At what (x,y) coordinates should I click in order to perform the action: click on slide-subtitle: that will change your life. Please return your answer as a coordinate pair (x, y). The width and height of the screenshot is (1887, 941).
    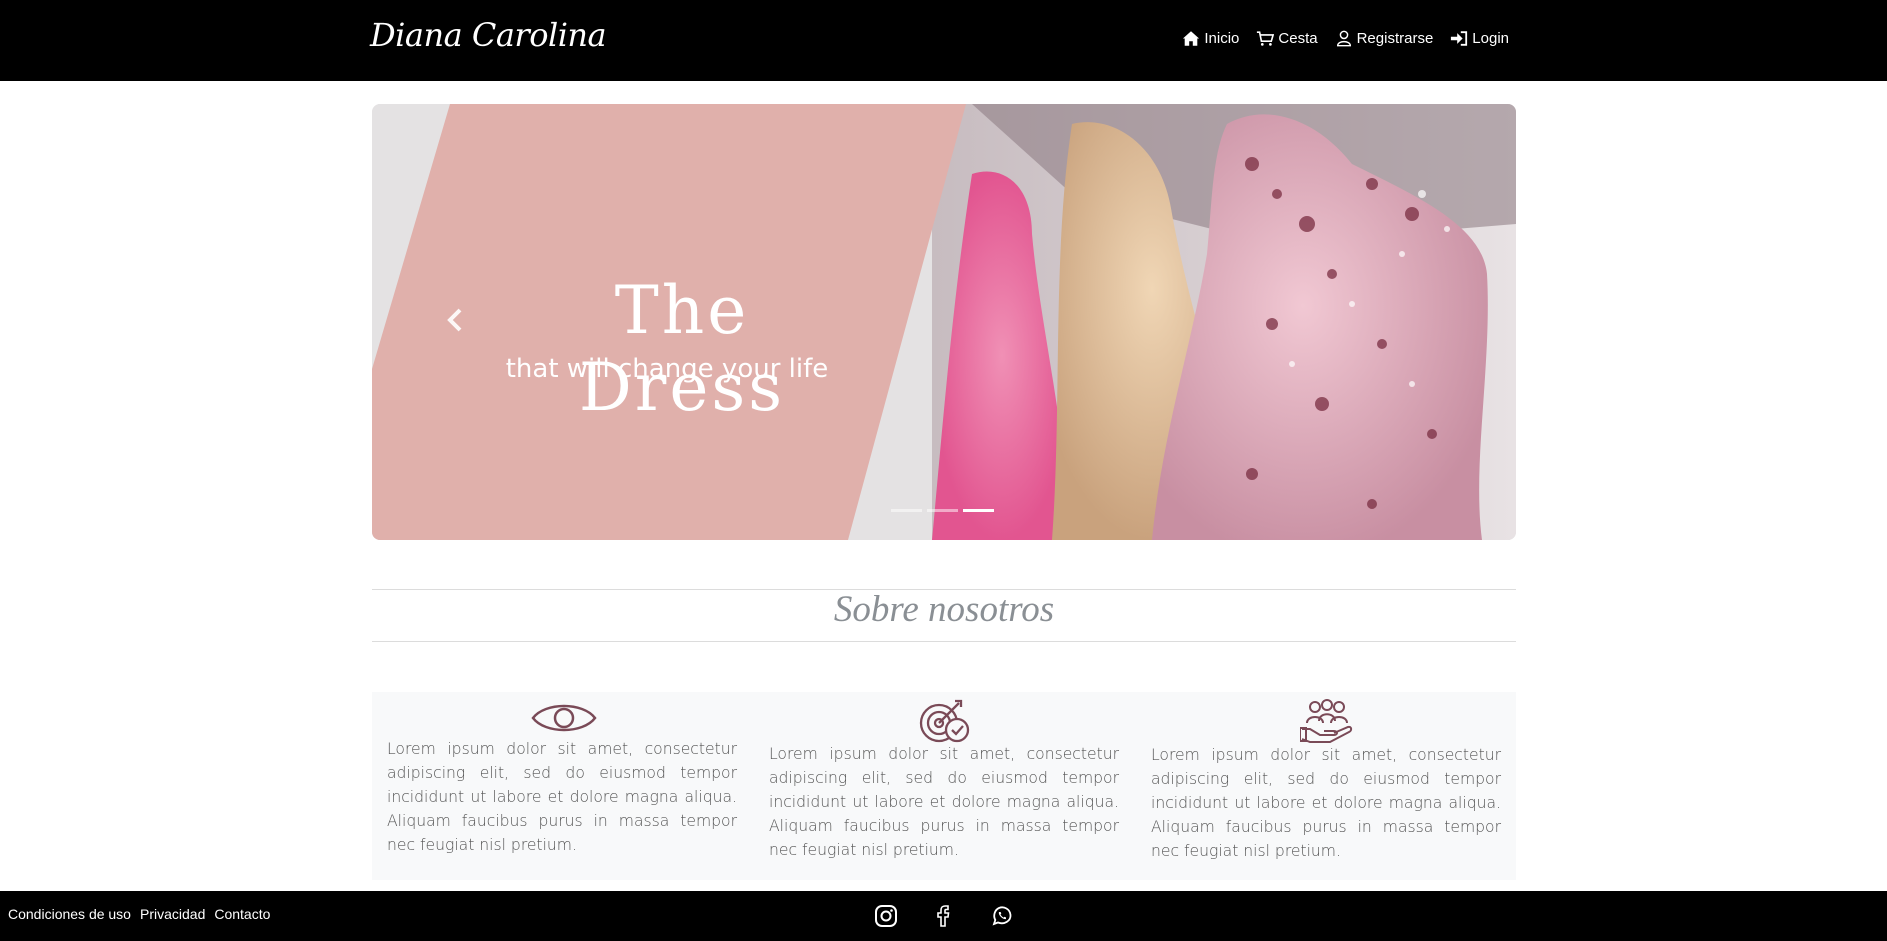
    Looking at the image, I should click on (667, 369).